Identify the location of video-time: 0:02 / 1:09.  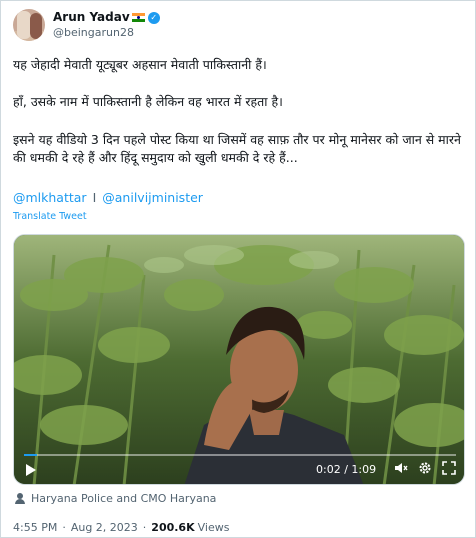
(346, 469).